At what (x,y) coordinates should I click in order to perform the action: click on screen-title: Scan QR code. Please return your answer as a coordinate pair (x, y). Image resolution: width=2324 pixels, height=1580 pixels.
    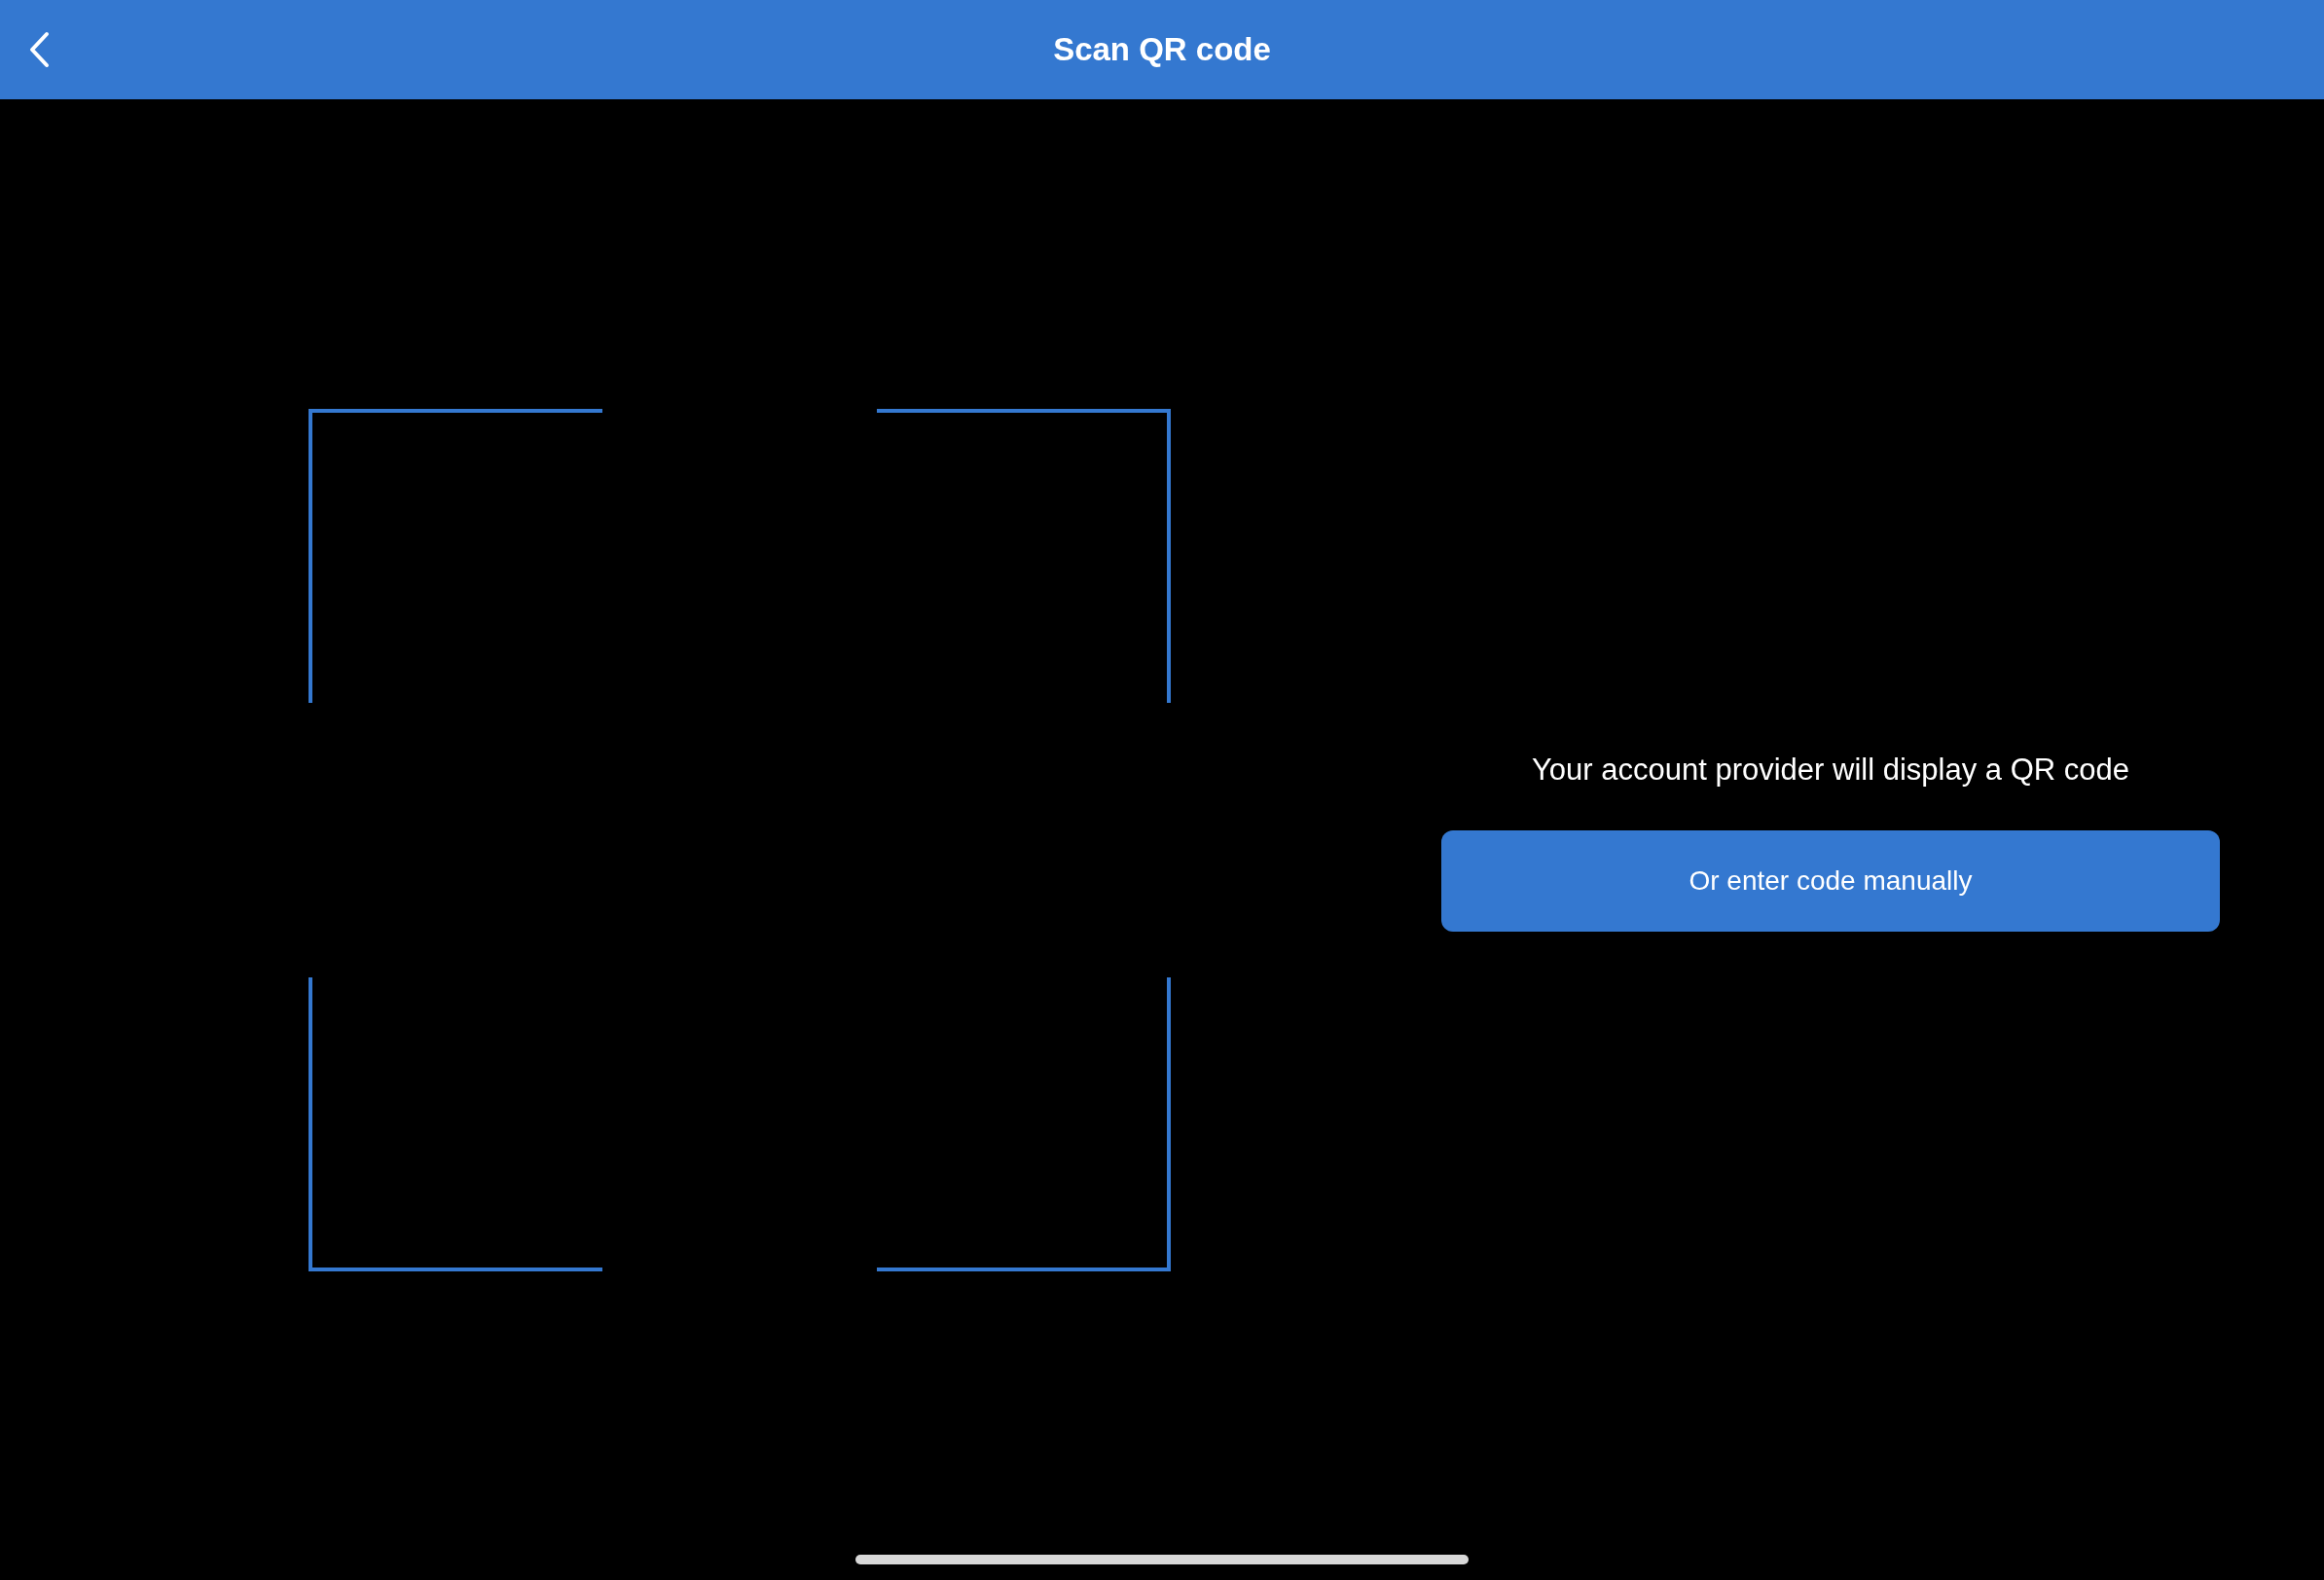
    Looking at the image, I should click on (1162, 50).